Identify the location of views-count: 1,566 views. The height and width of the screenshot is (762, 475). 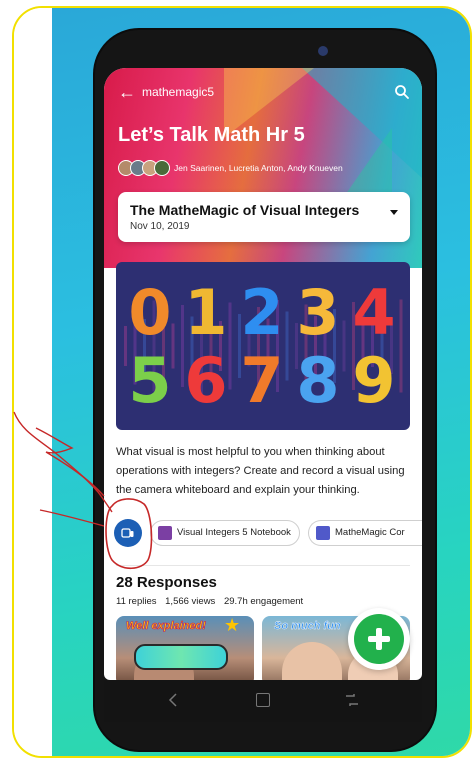
(190, 601).